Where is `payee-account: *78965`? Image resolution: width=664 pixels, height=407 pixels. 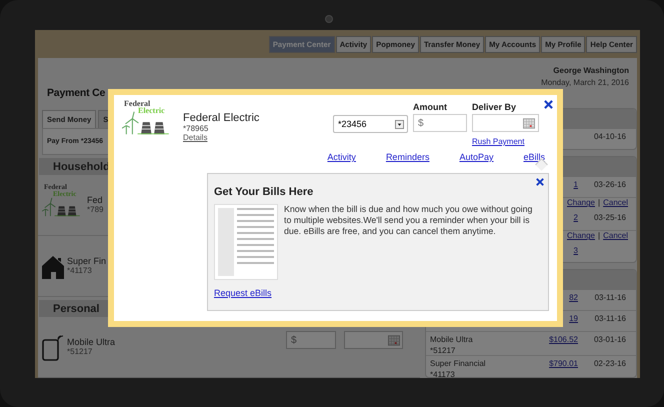 payee-account: *78965 is located at coordinates (196, 128).